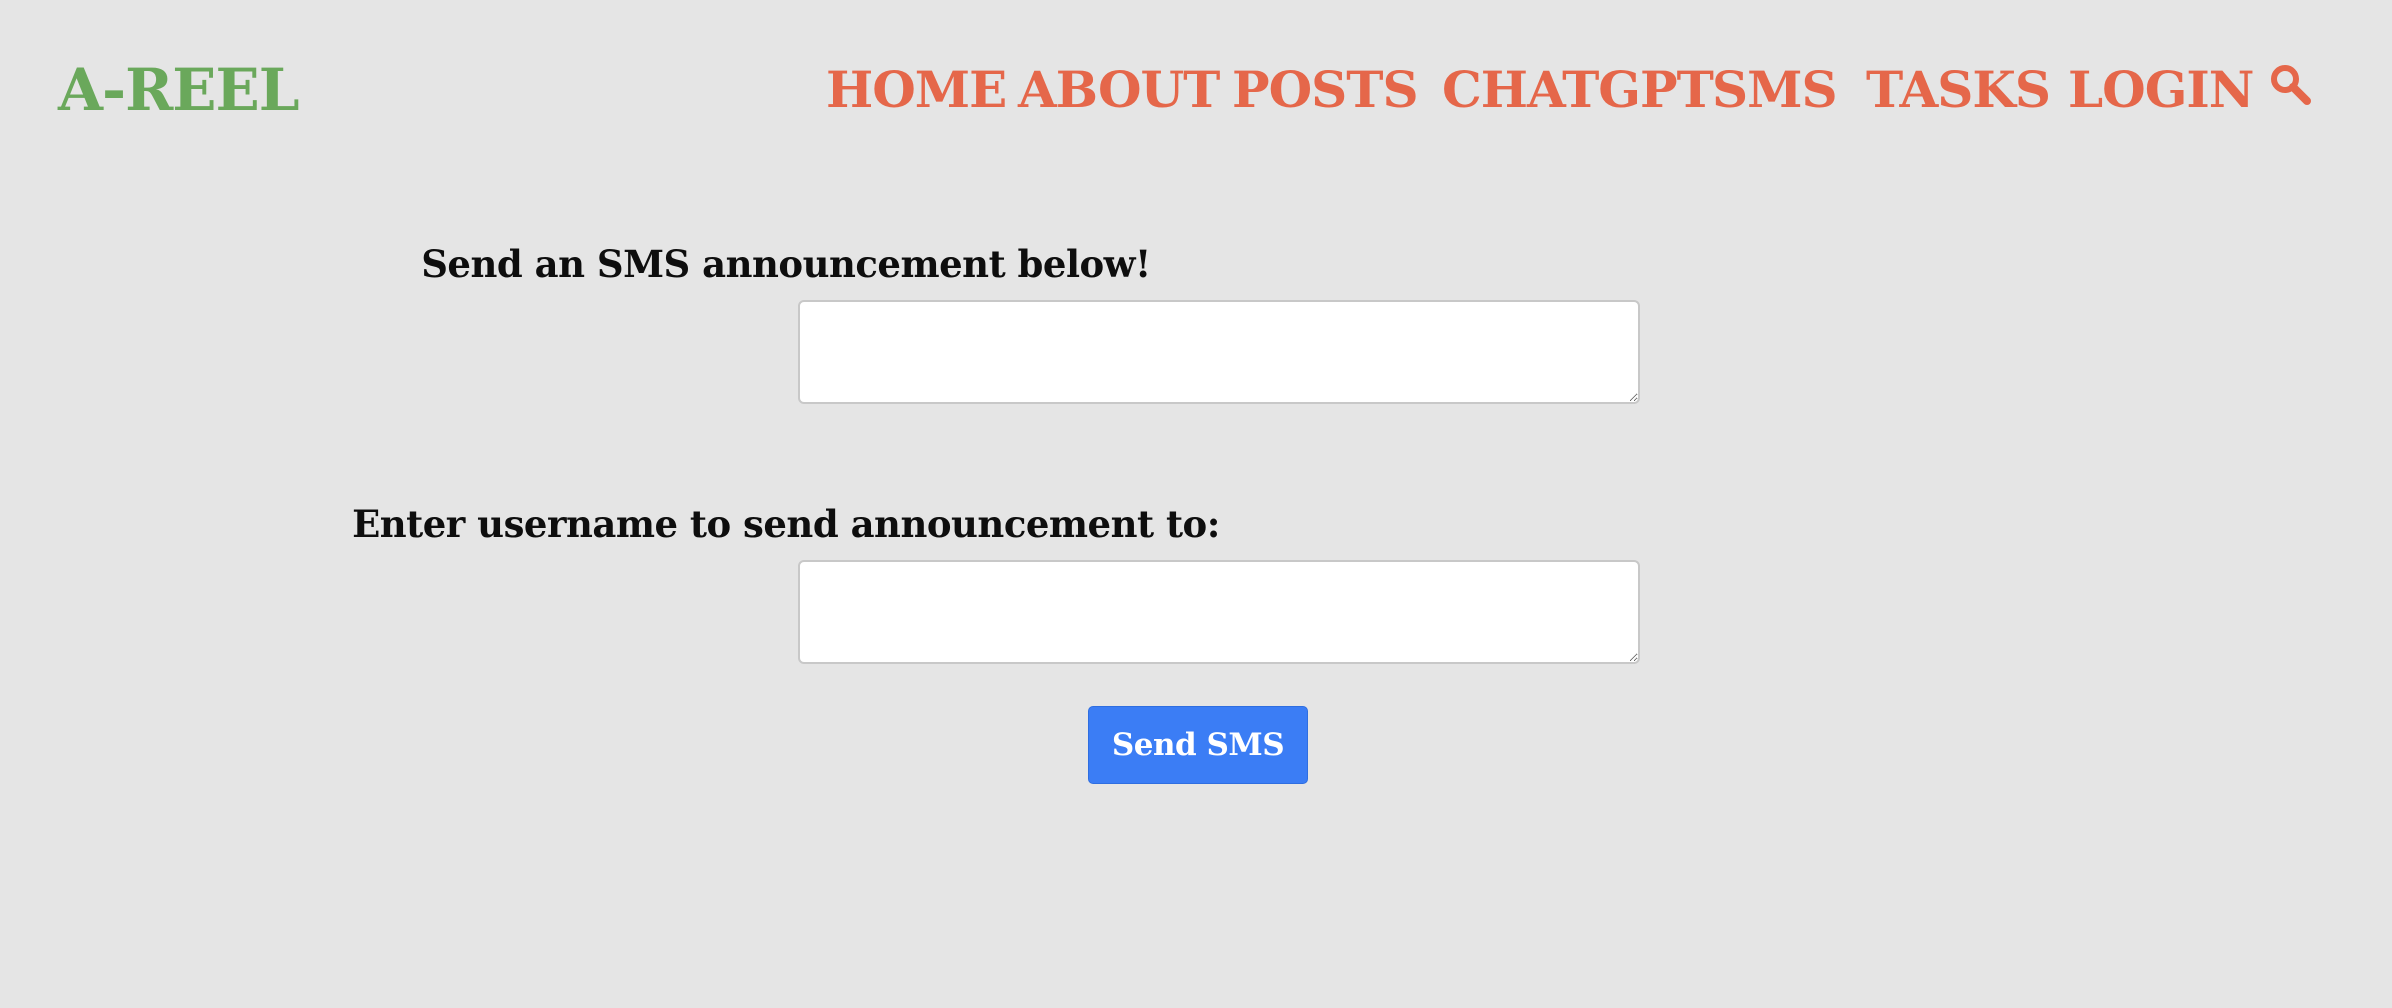  I want to click on nav-item-chatgpt: CHATGPT, so click(1578, 89).